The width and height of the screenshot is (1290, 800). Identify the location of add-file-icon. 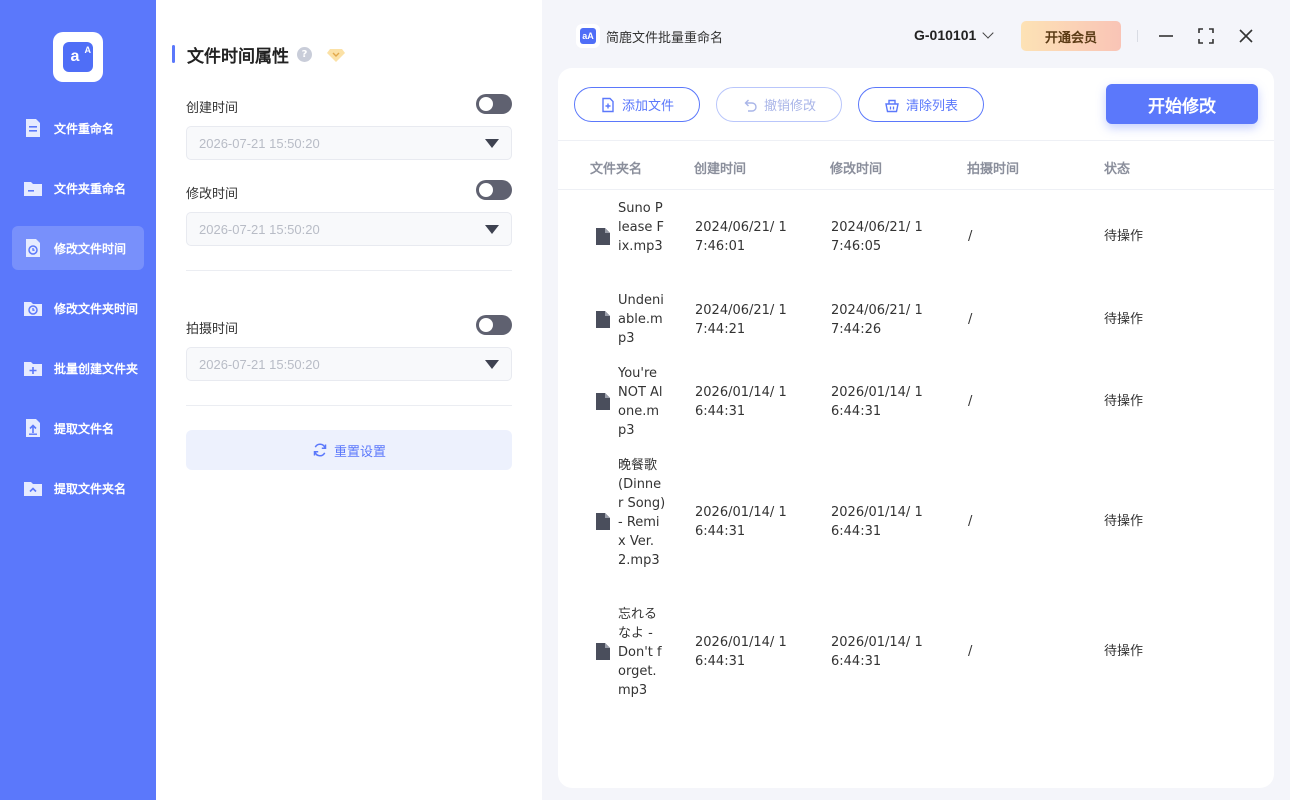
(608, 104).